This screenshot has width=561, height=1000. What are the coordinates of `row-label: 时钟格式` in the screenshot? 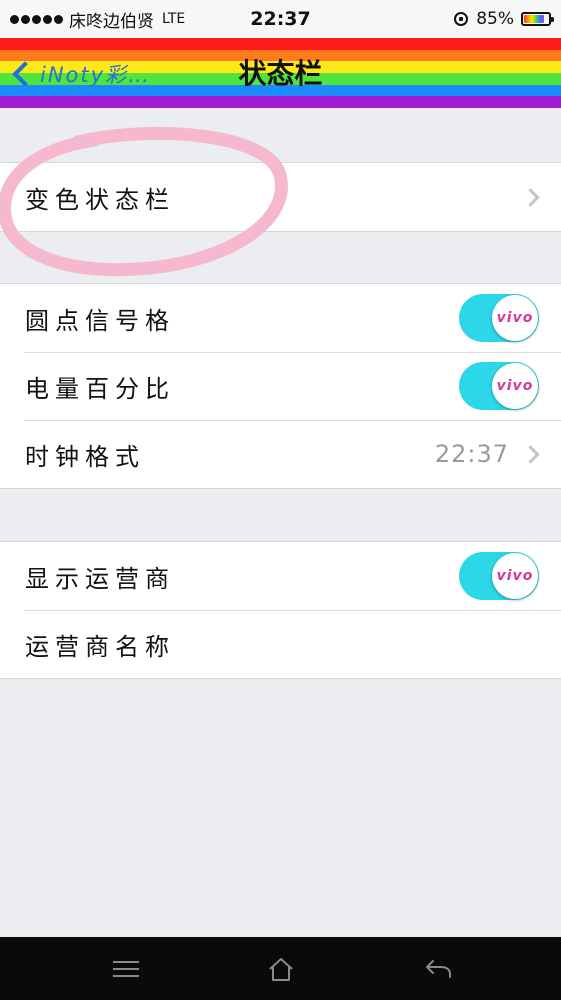 It's located at (85, 456).